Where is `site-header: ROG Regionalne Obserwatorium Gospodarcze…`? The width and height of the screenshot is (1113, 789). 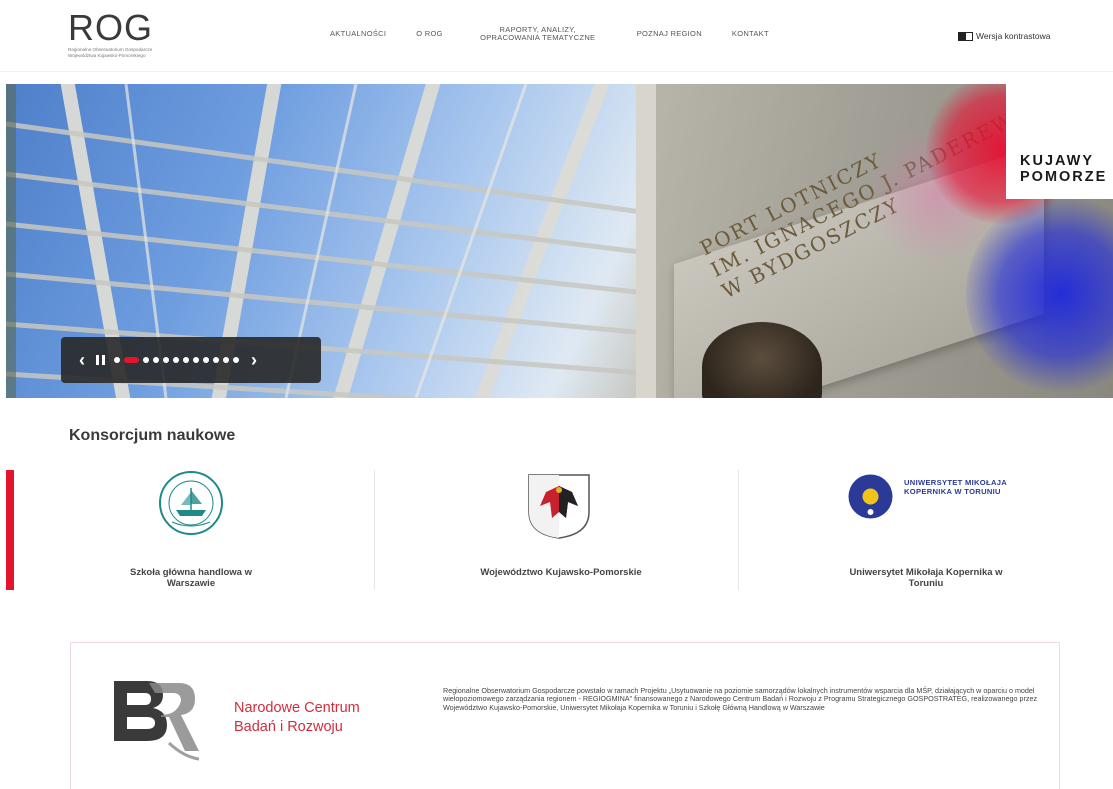 site-header: ROG Regionalne Obserwatorium Gospodarcze… is located at coordinates (556, 36).